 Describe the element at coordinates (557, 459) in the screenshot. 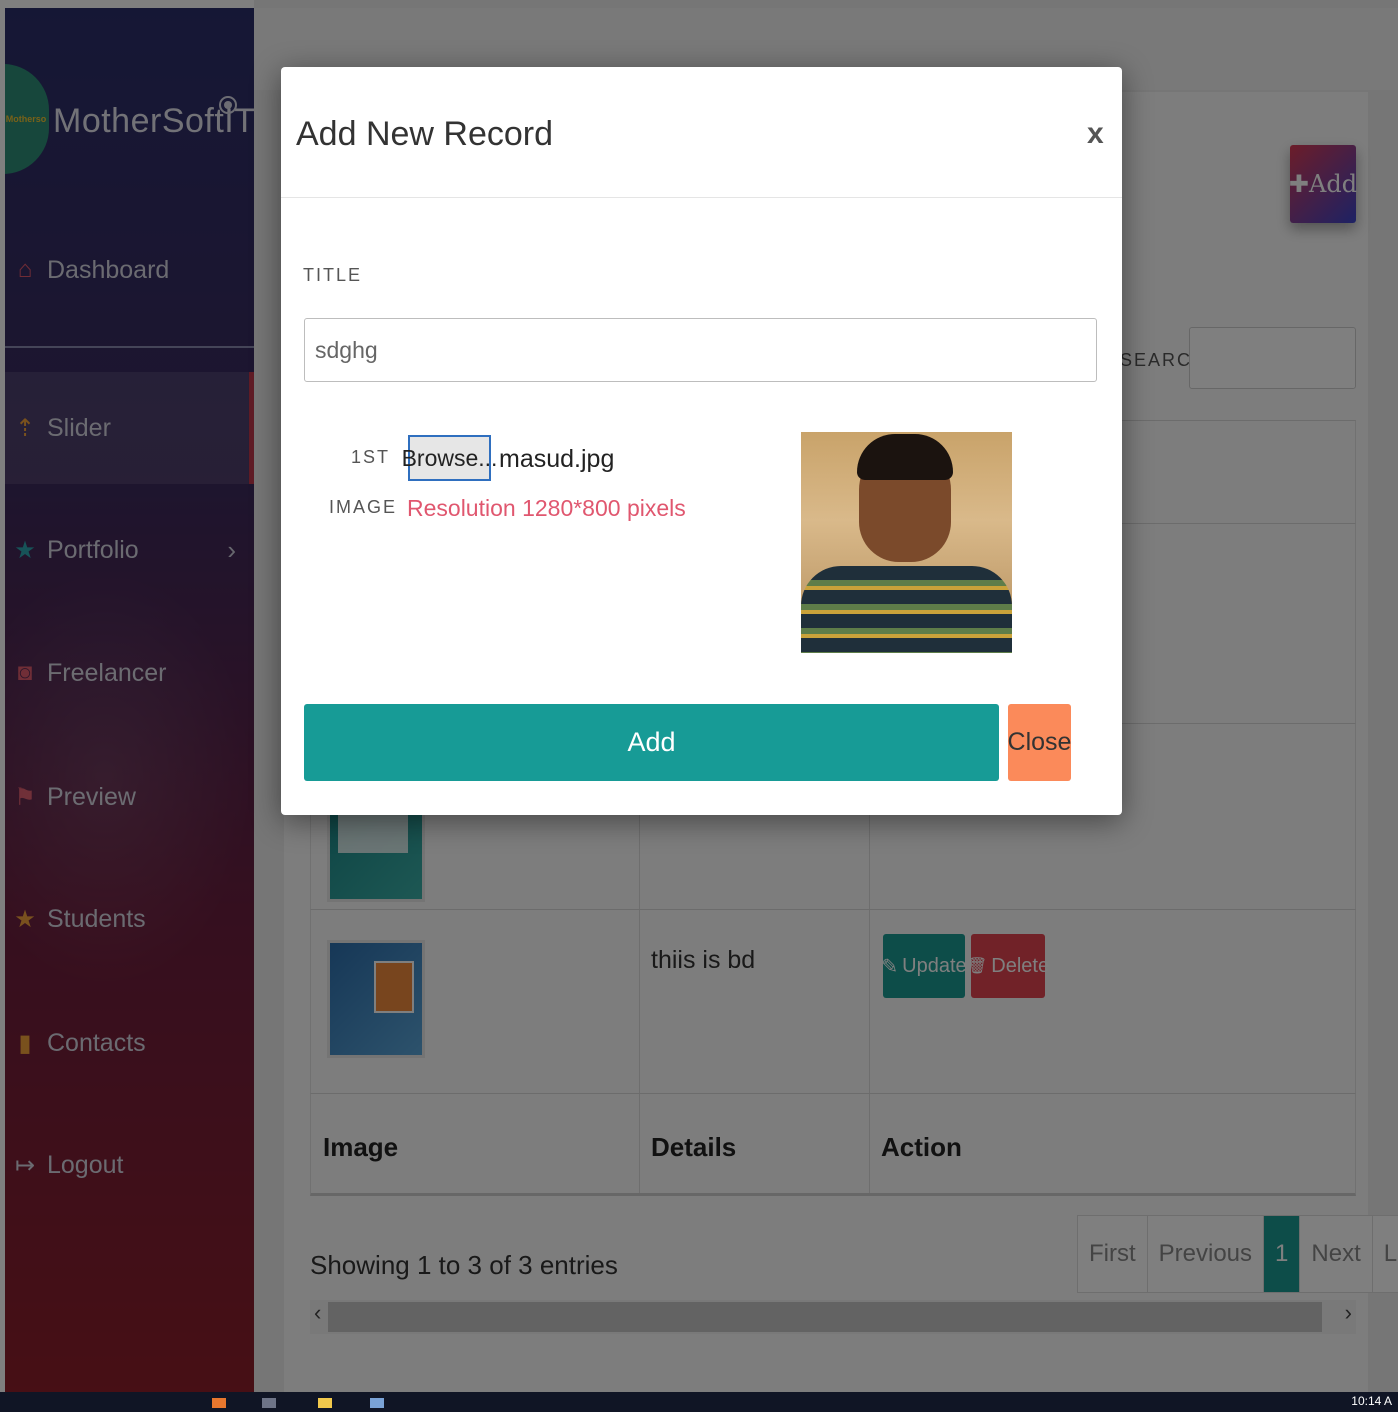

I see `selected-file-name: masud.jpg` at that location.